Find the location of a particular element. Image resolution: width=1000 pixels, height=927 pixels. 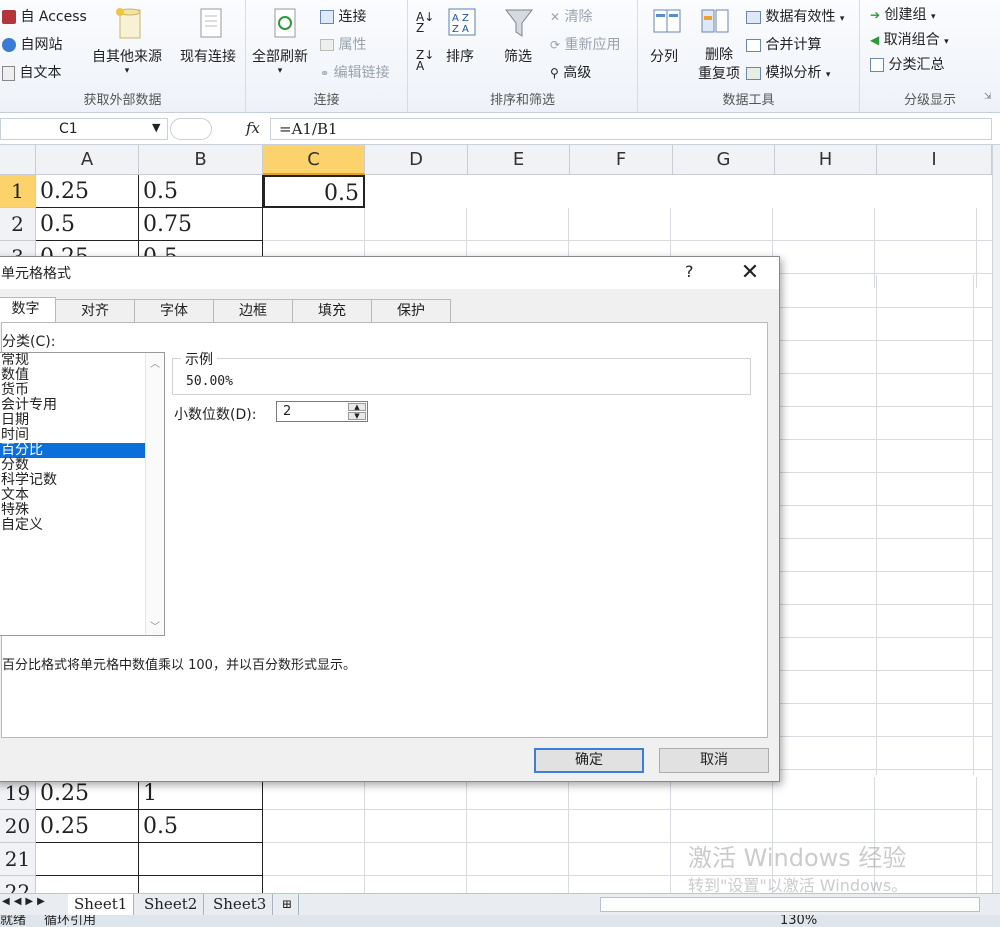

funnel-icon is located at coordinates (519, 23).